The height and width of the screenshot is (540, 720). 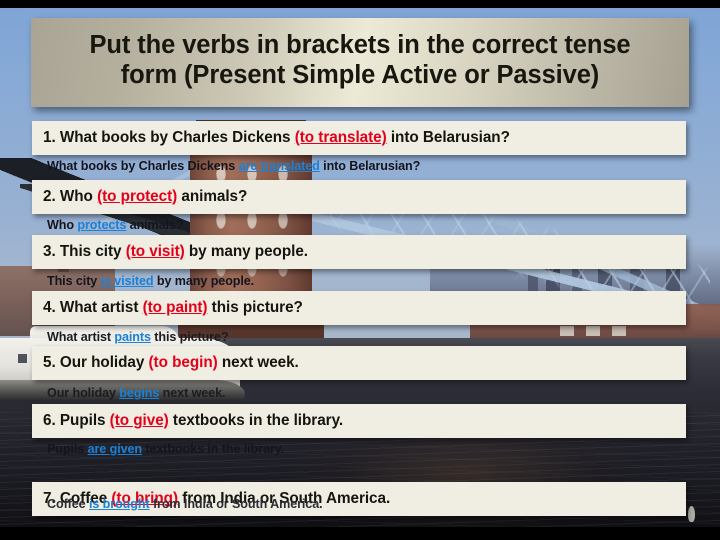 I want to click on answer-verb: are given, so click(x=115, y=449).